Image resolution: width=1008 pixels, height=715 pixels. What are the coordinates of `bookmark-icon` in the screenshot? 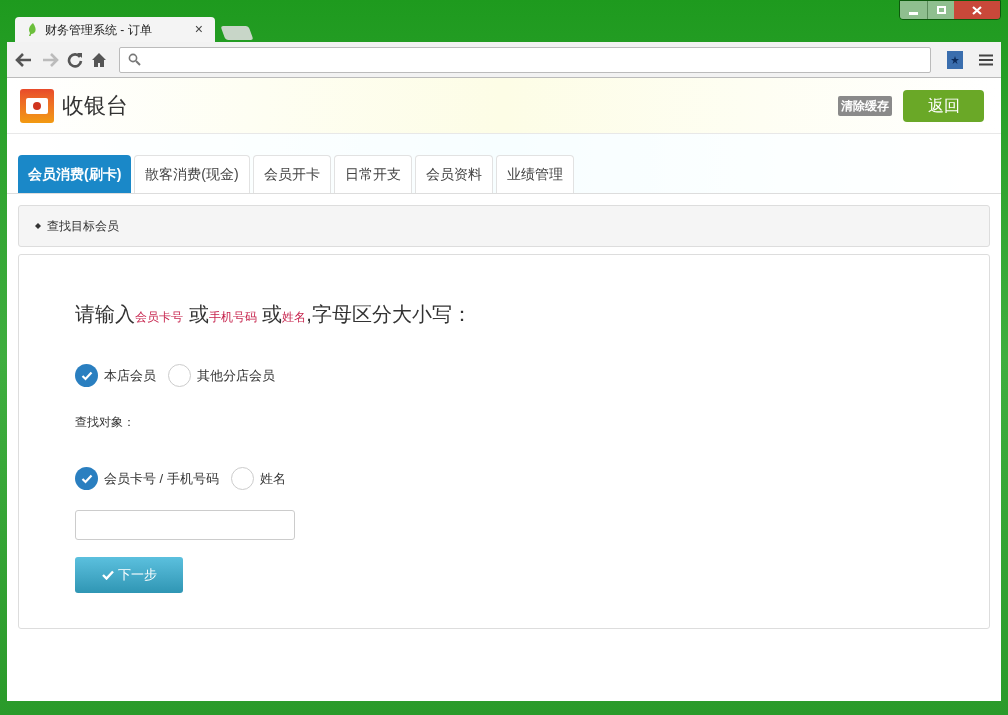 It's located at (955, 59).